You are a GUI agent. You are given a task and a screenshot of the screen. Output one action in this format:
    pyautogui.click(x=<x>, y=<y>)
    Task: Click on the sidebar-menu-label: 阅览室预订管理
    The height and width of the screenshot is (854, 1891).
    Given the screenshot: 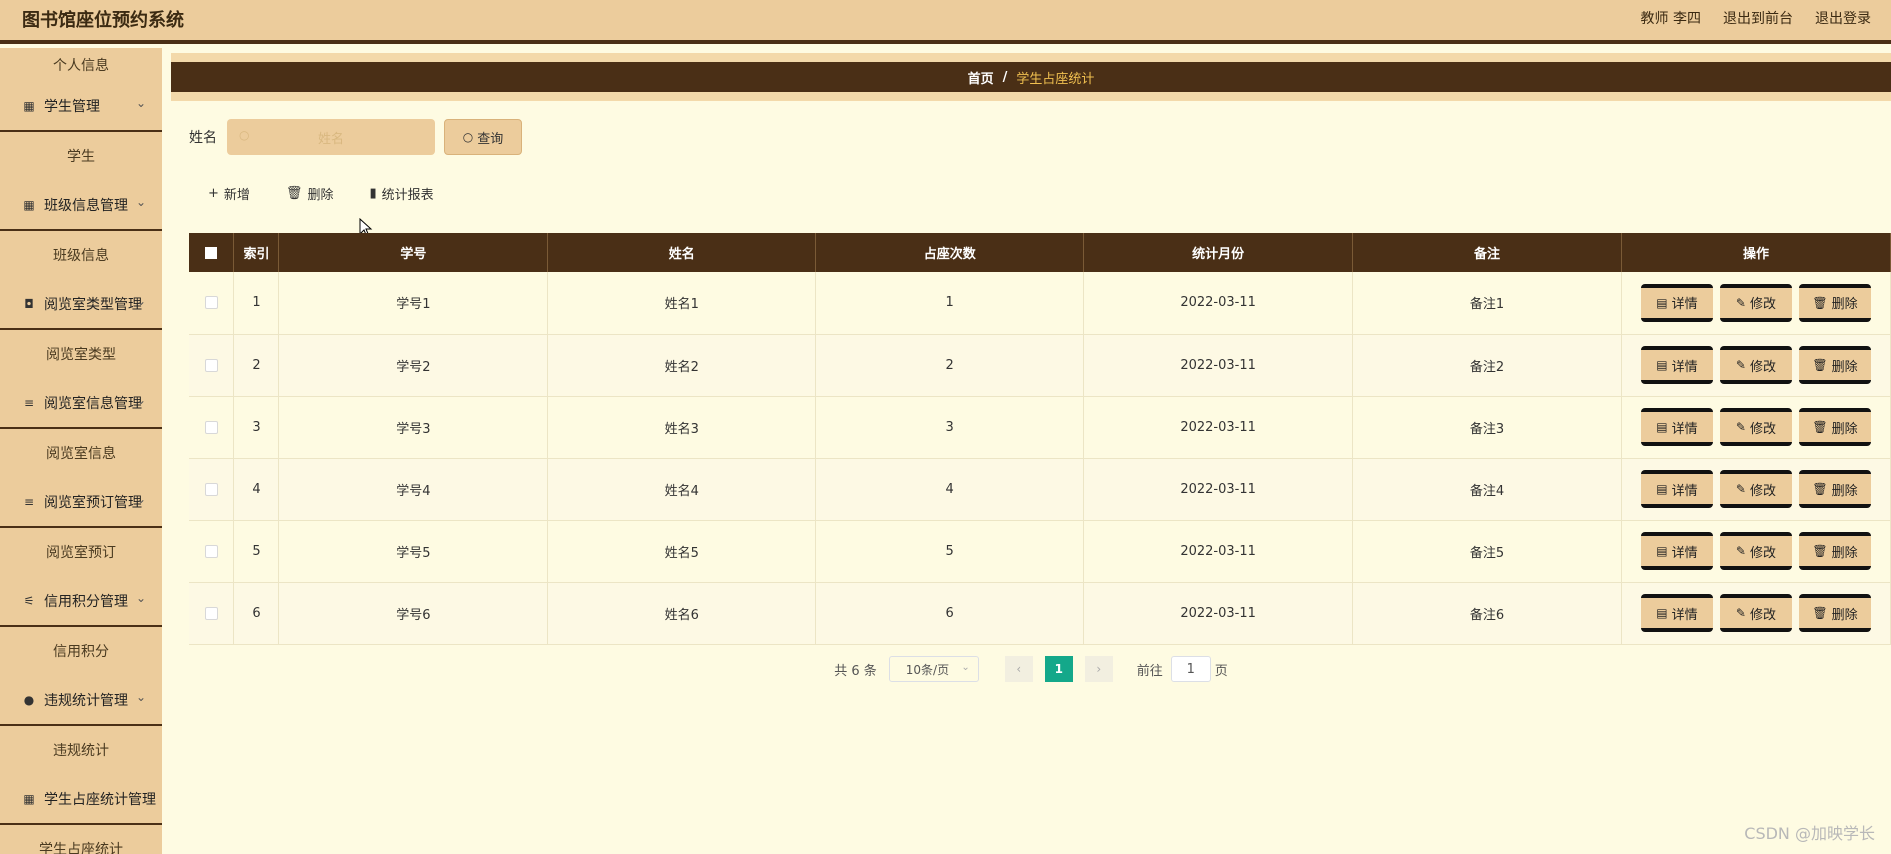 What is the action you would take?
    pyautogui.click(x=93, y=502)
    